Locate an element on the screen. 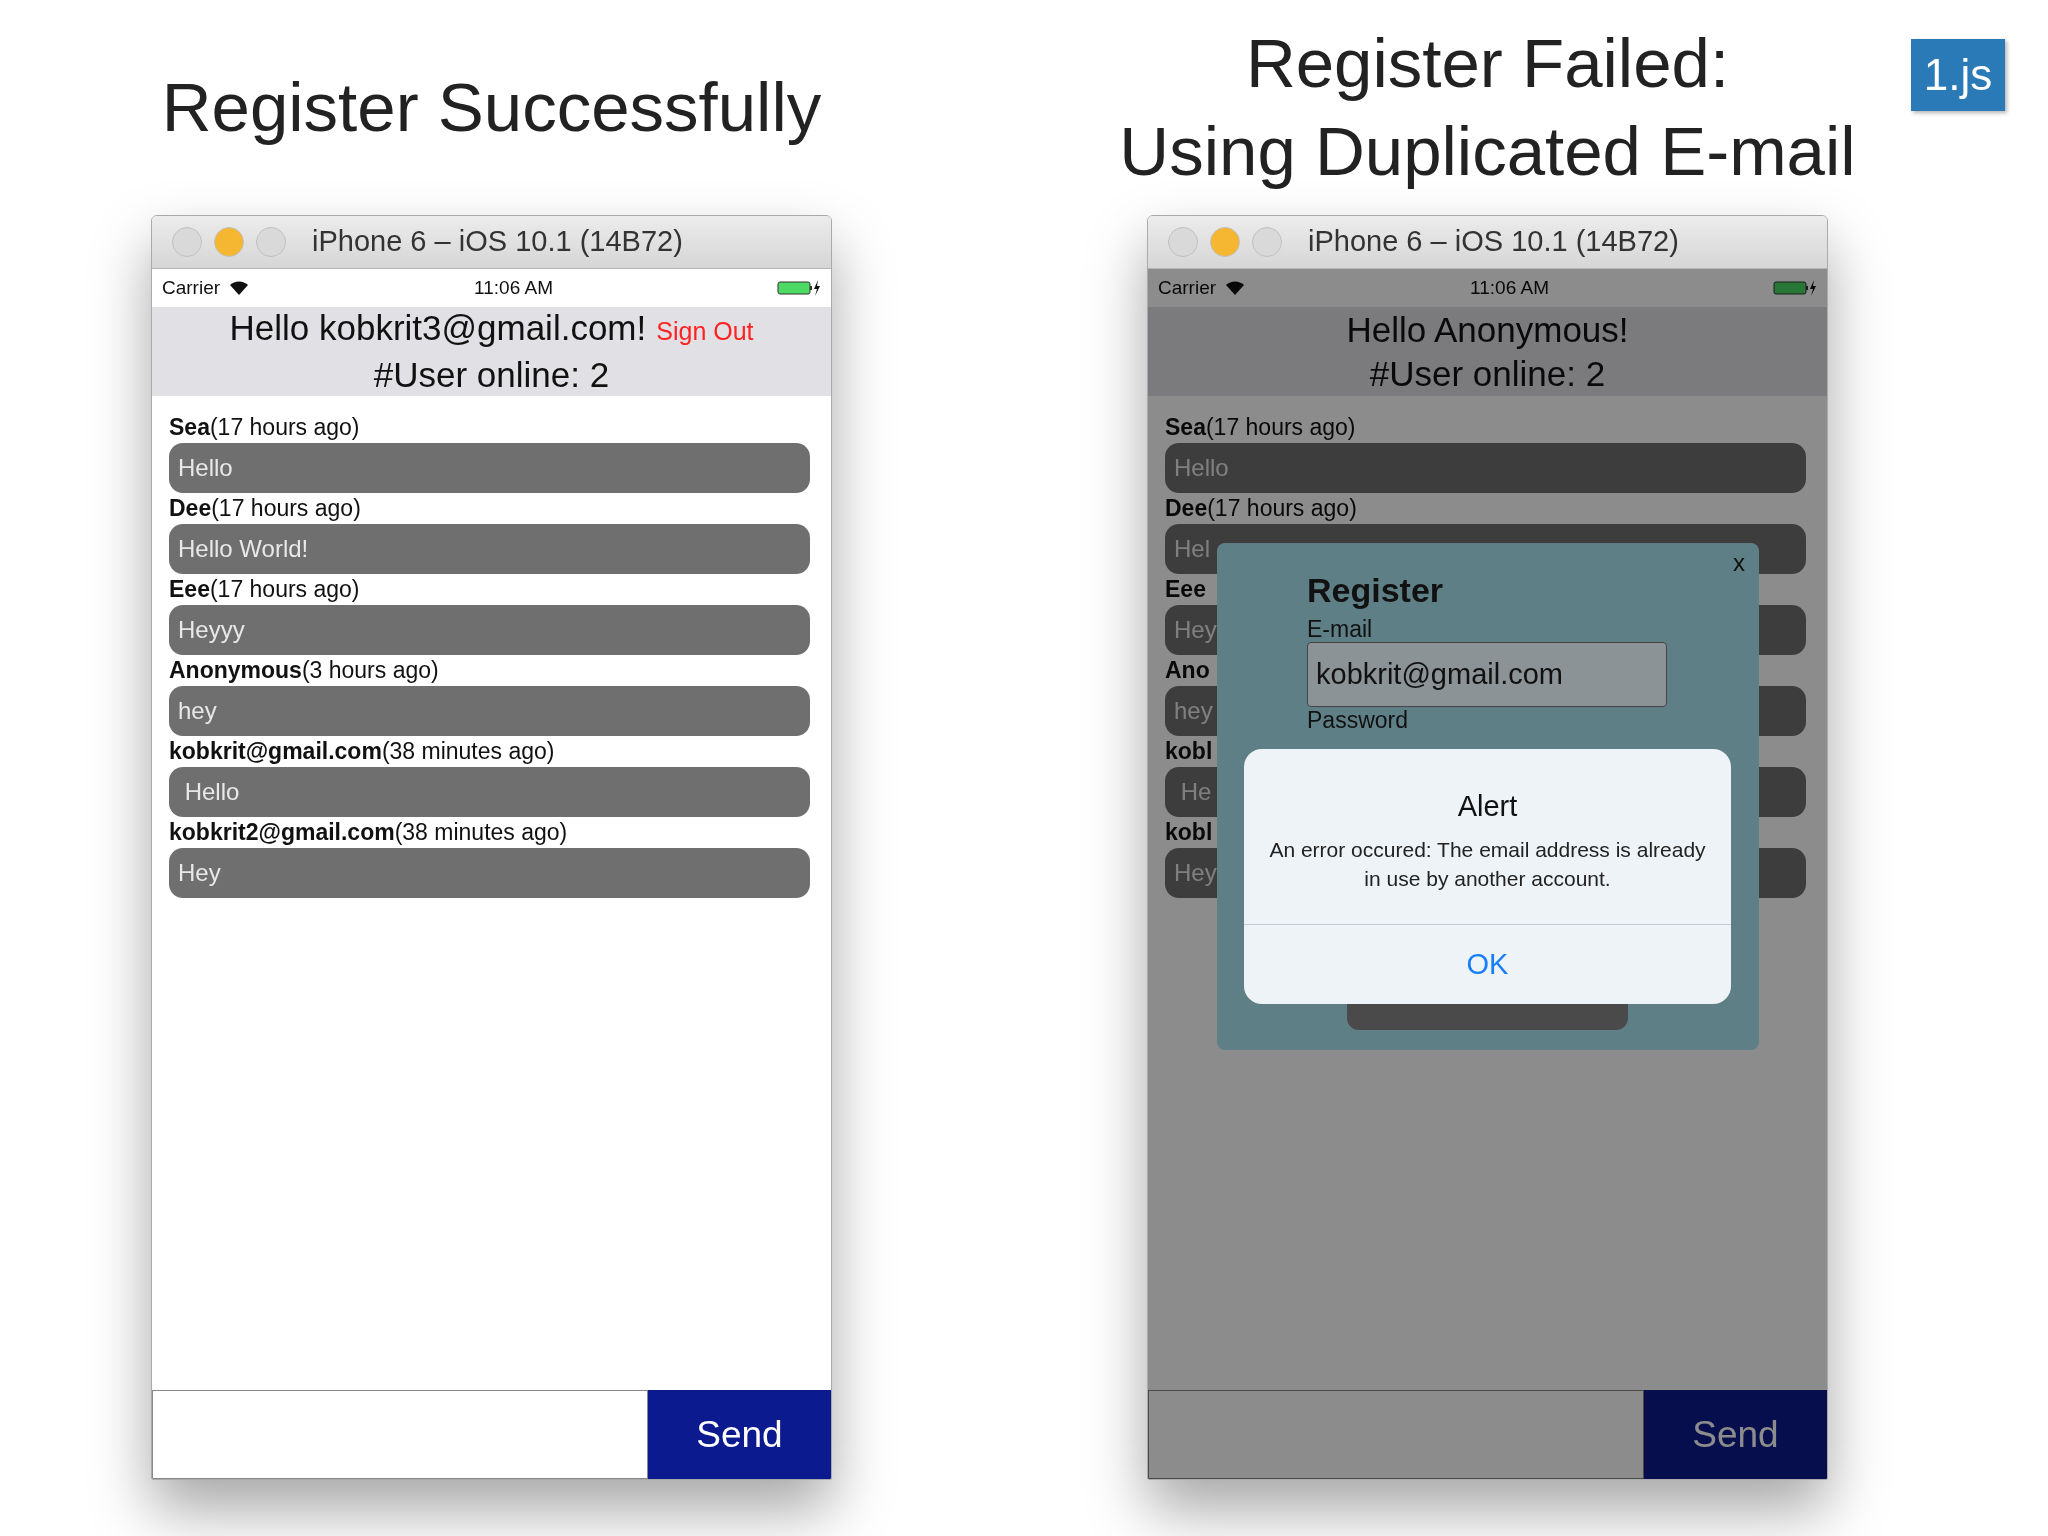 This screenshot has width=2048, height=1536. message-author: Eee(17 hours ago) is located at coordinates (264, 589).